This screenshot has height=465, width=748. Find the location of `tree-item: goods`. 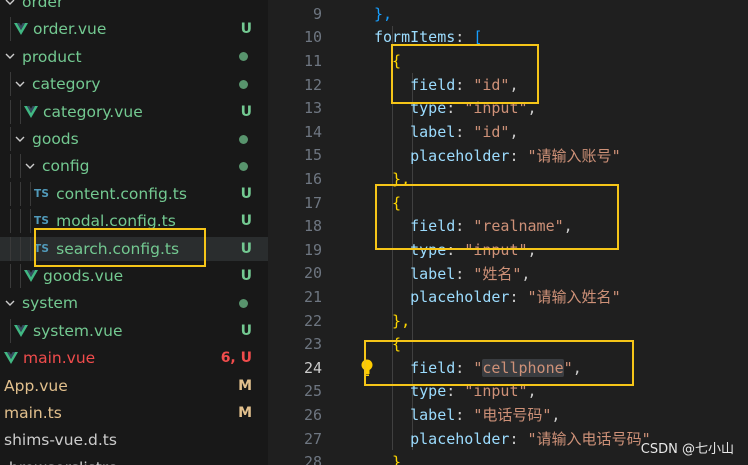

tree-item: goods is located at coordinates (134, 139).